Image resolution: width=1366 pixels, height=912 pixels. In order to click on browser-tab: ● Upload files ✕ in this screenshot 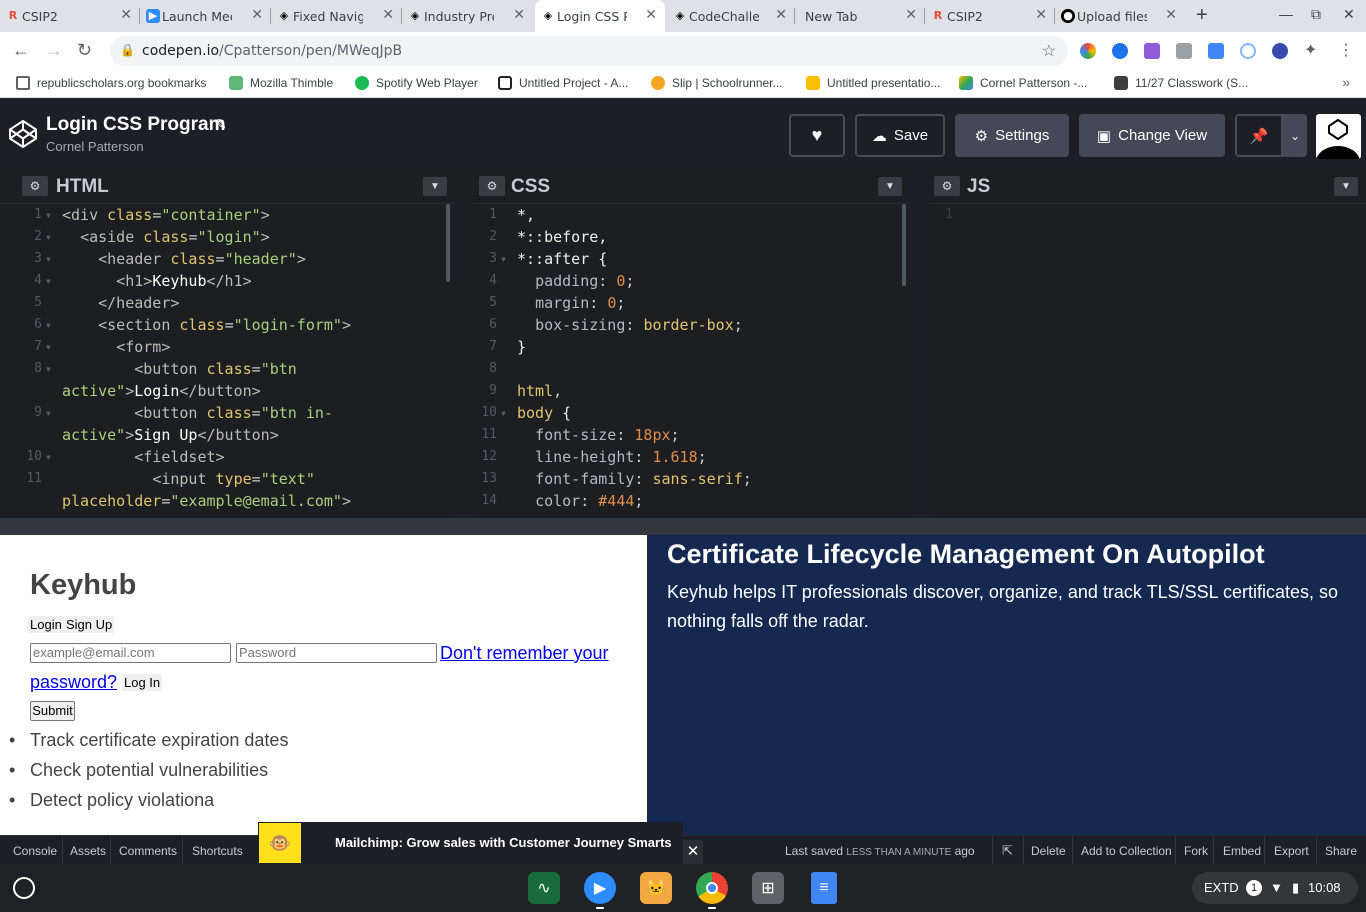, I will do `click(1120, 16)`.